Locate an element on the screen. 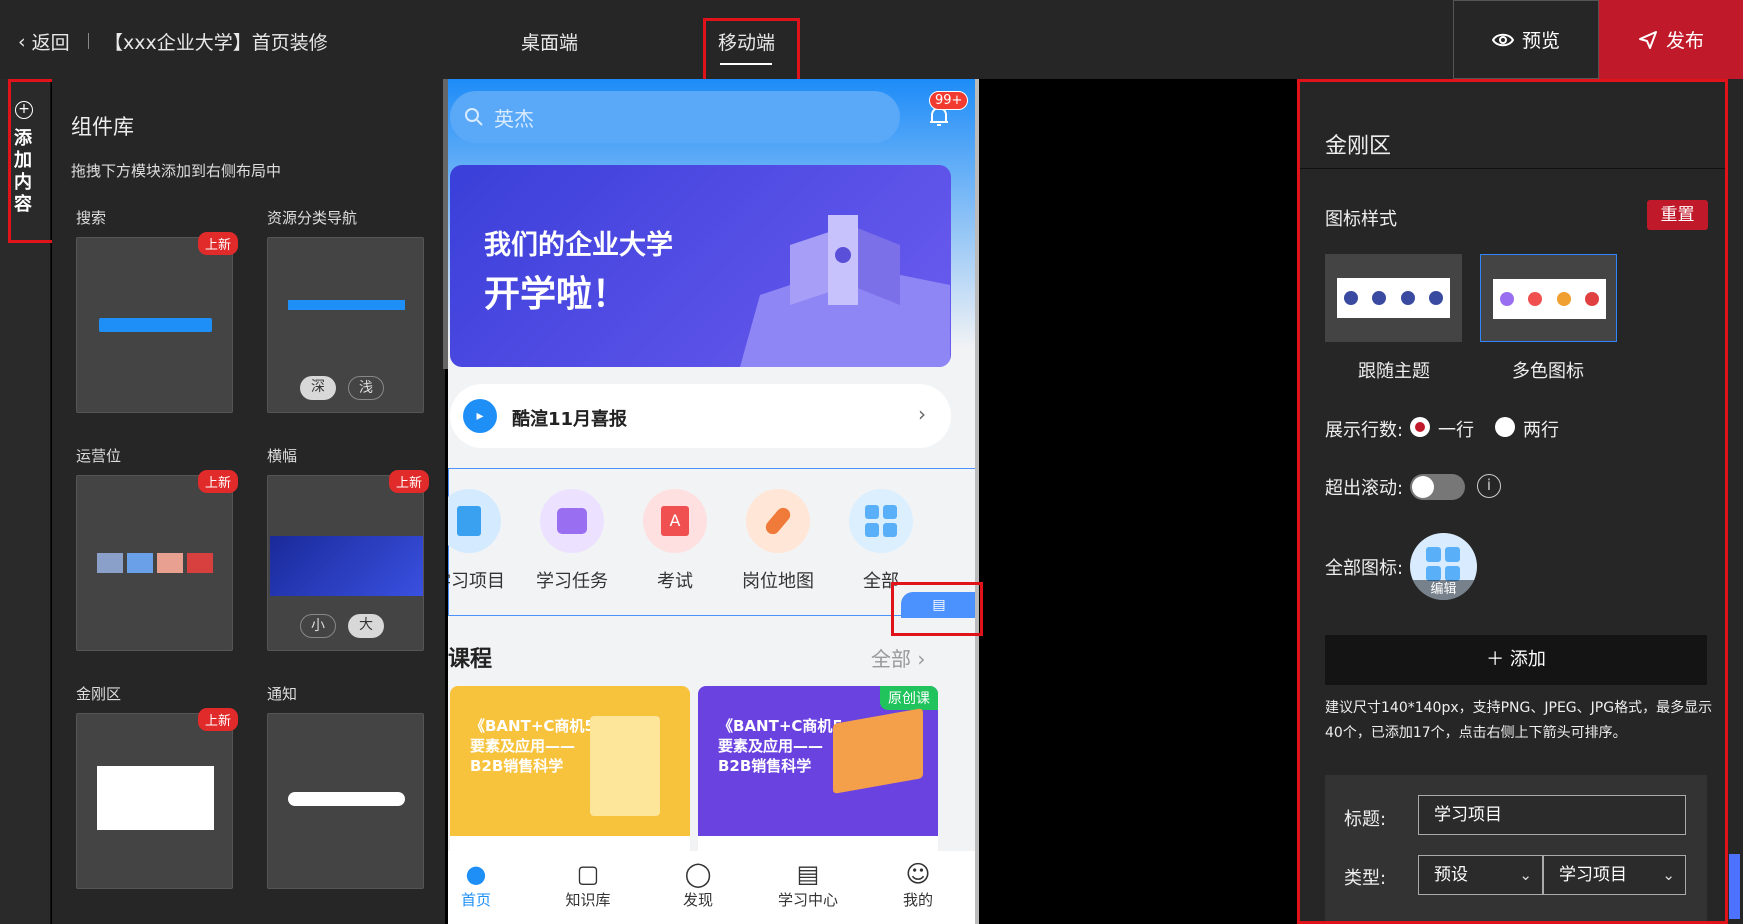 The height and width of the screenshot is (924, 1743). tab-learning: ▤ 学习中心 is located at coordinates (808, 884).